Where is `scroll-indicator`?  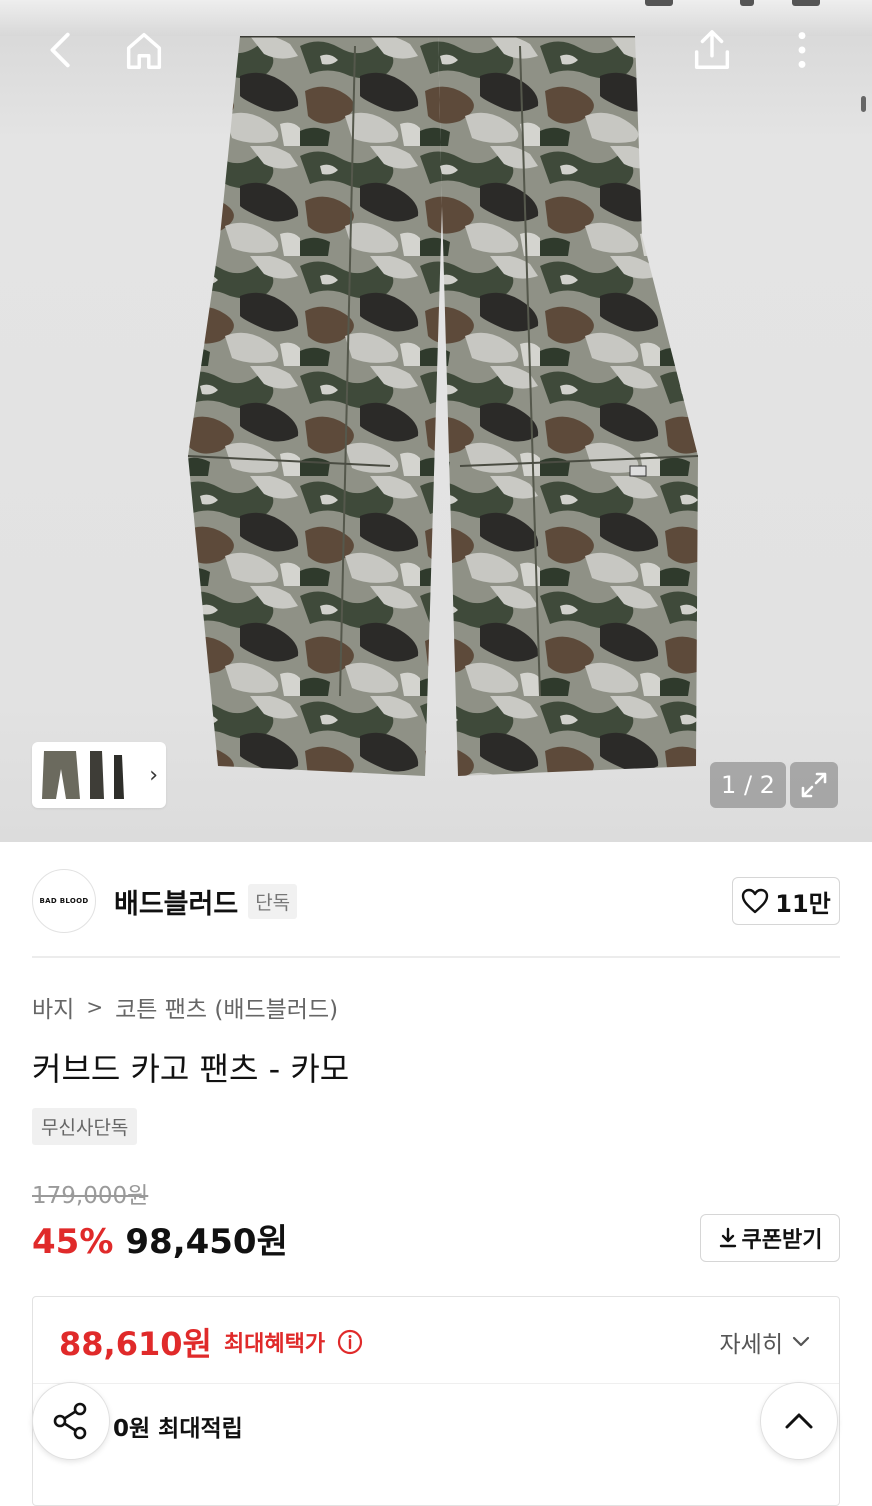 scroll-indicator is located at coordinates (863, 104).